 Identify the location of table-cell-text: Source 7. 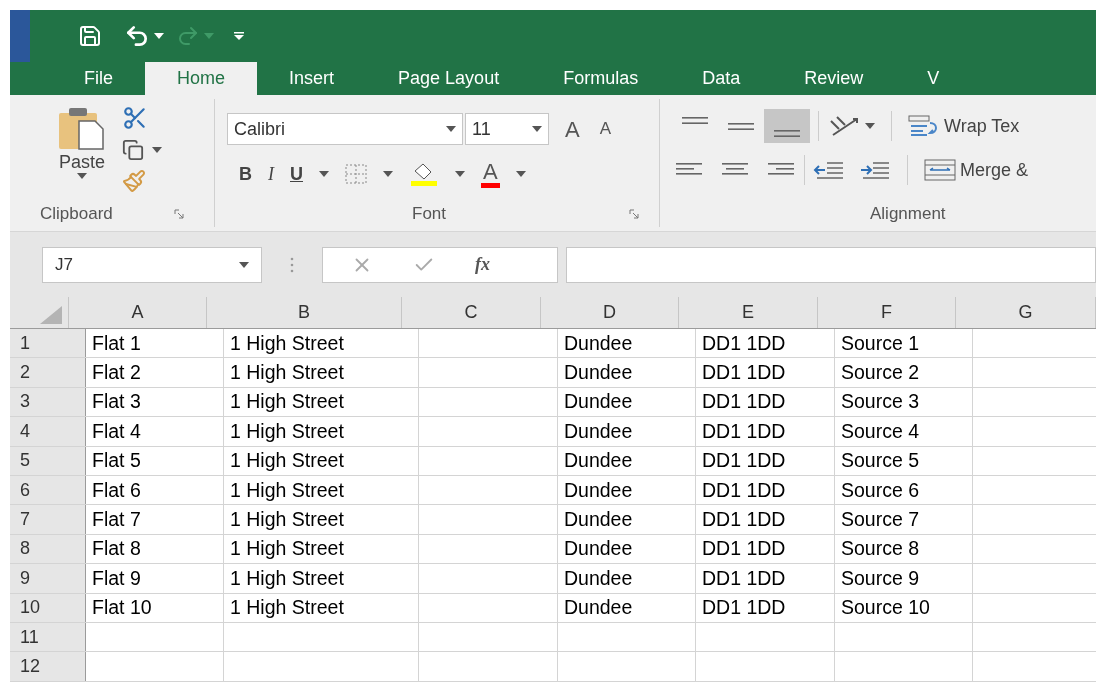
(880, 519).